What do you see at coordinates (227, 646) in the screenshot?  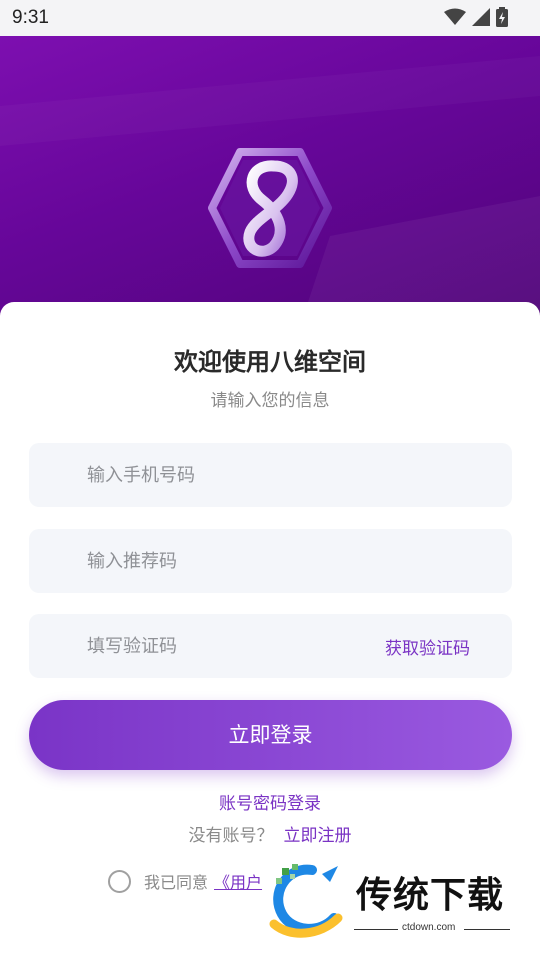 I see `verification-code-input` at bounding box center [227, 646].